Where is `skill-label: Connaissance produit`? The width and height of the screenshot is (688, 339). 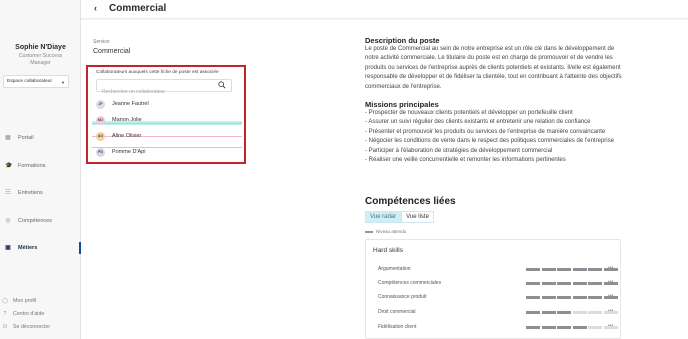
skill-label: Connaissance produit is located at coordinates (402, 297).